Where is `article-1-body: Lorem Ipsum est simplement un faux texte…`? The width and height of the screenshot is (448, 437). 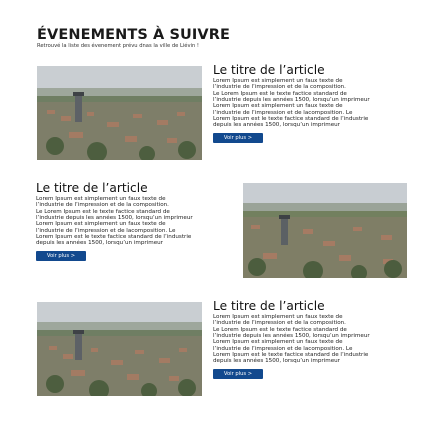 article-1-body: Lorem Ipsum est simplement un faux texte… is located at coordinates (291, 103).